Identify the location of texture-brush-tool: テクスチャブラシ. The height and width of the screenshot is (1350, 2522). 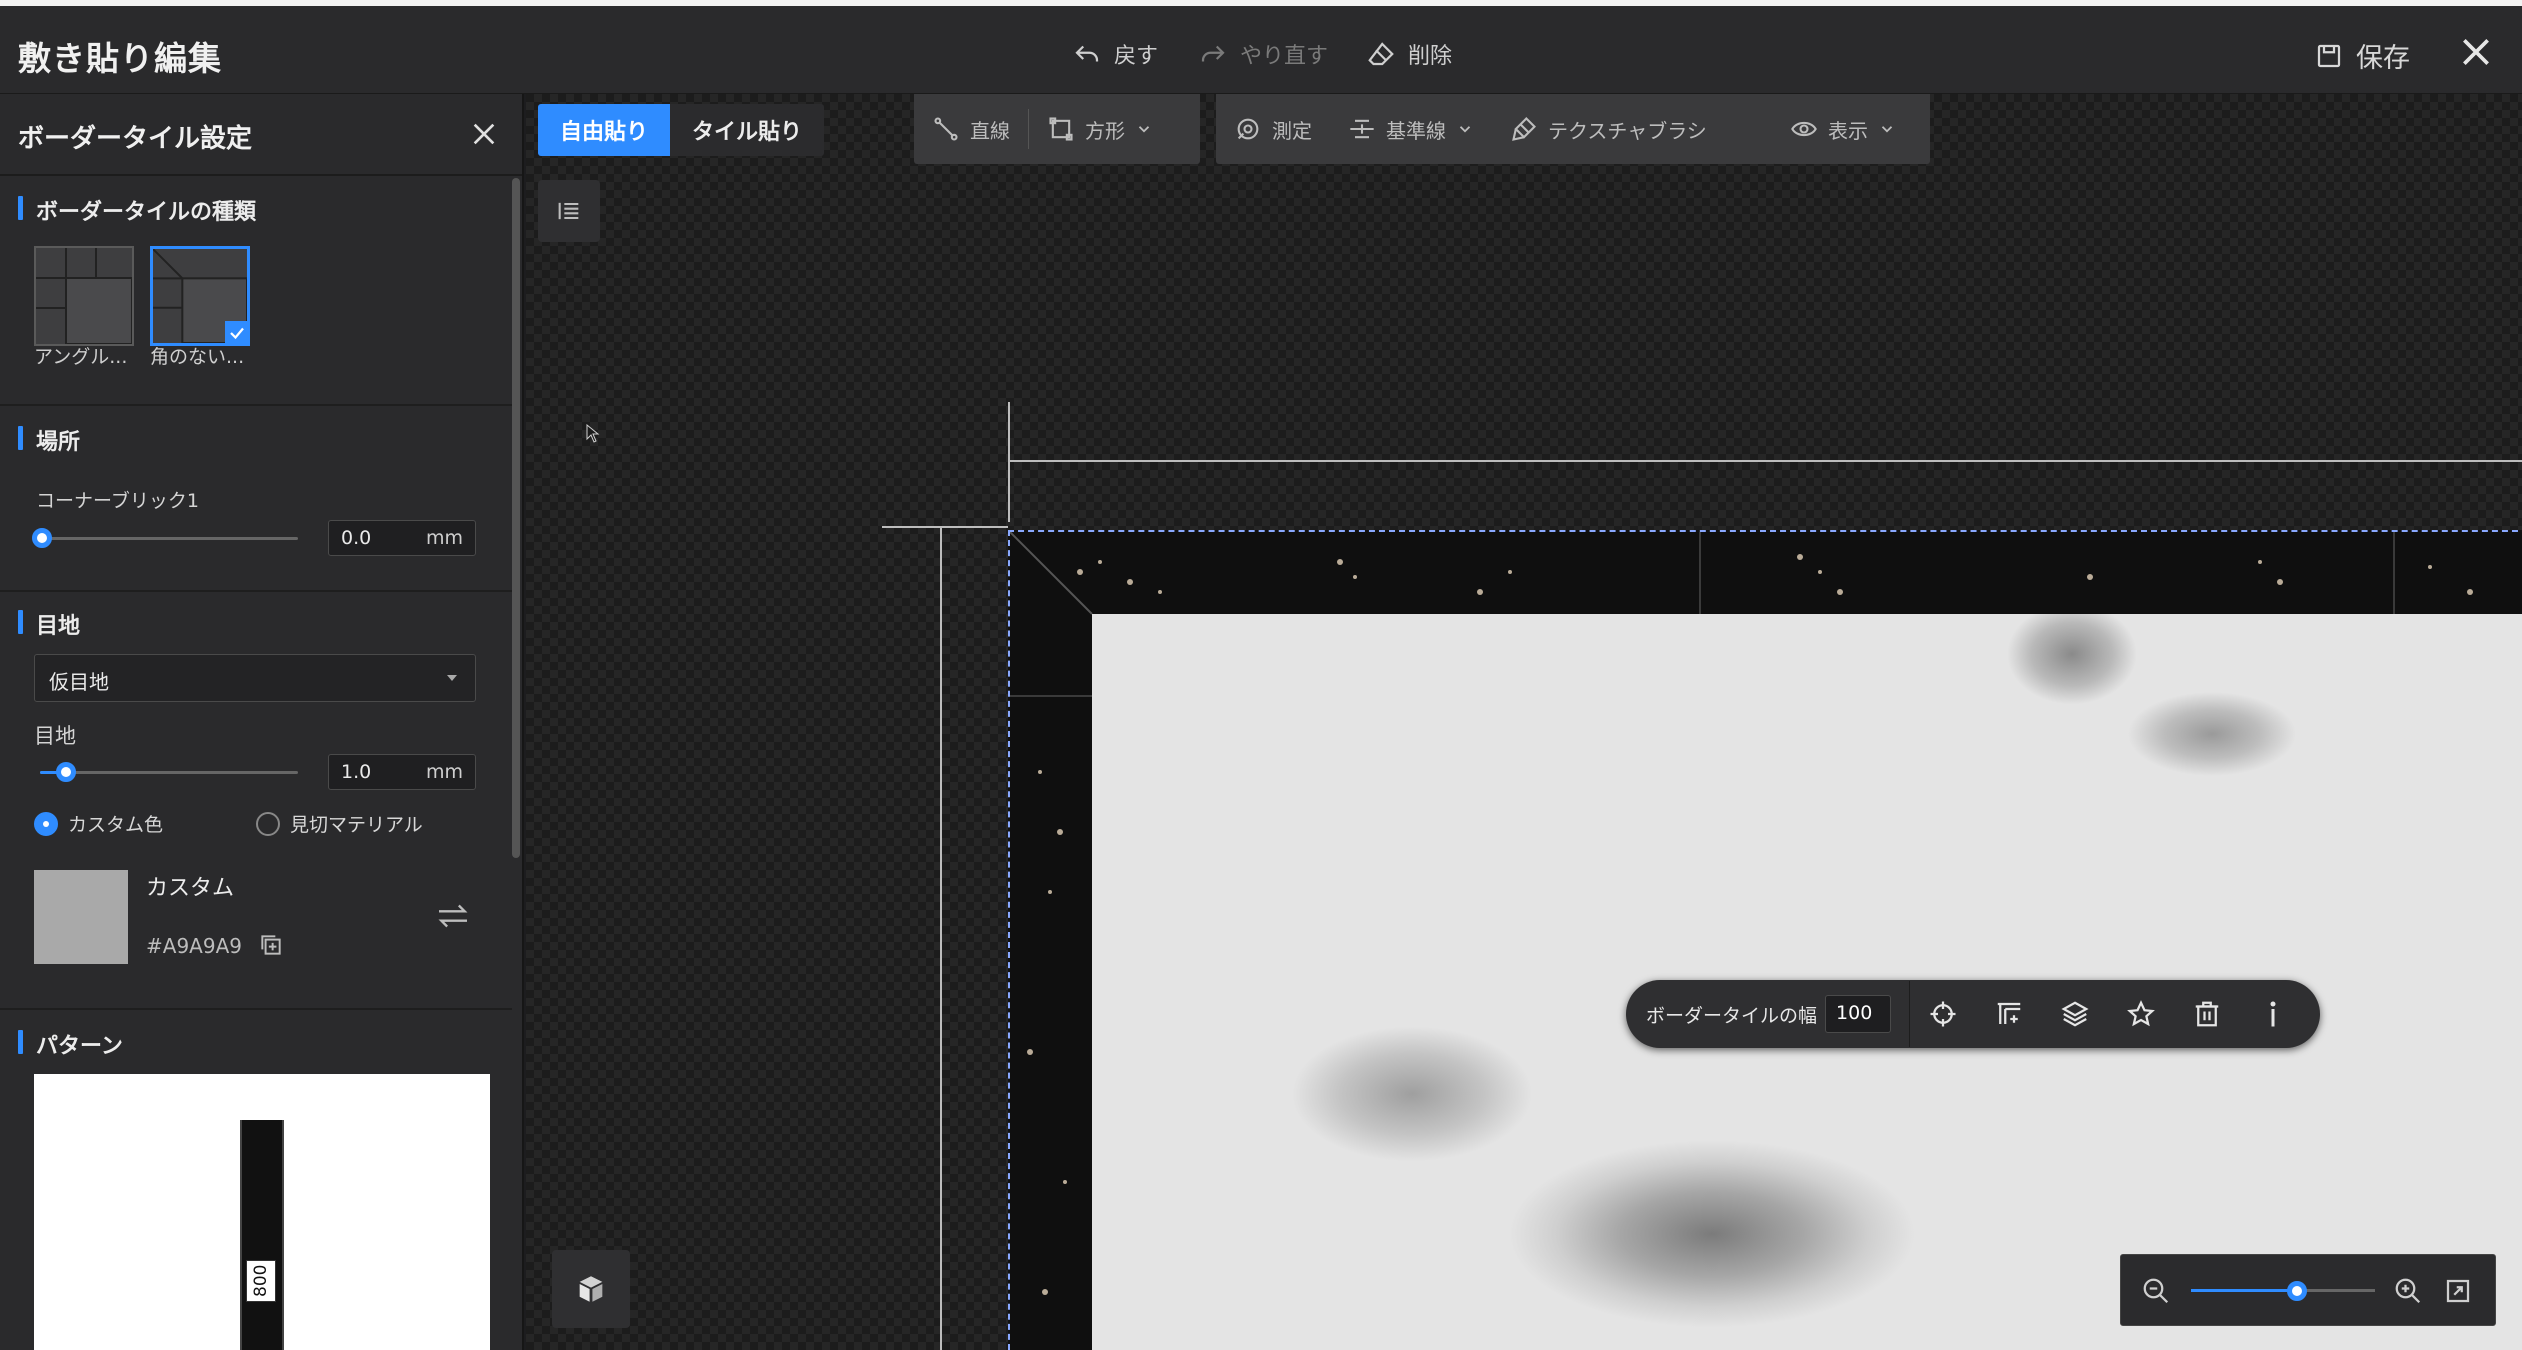
(1608, 129).